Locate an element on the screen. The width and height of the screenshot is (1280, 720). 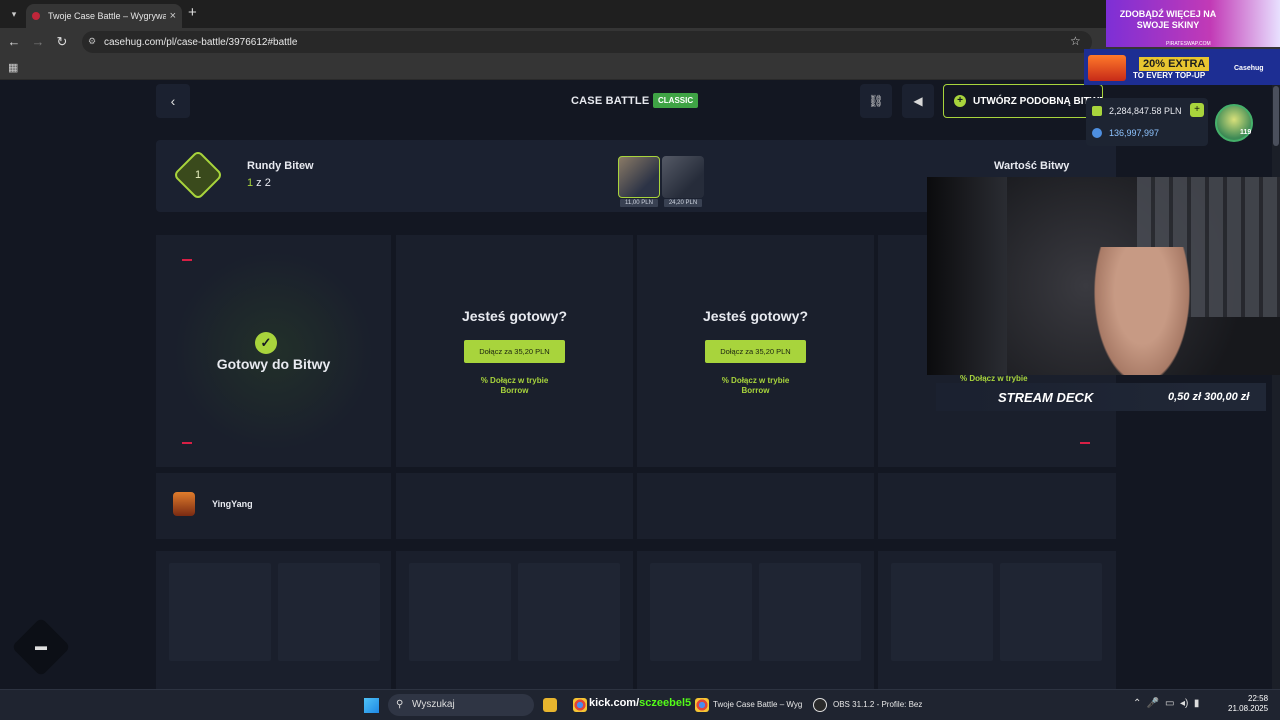
chrome-icon is located at coordinates (580, 705).